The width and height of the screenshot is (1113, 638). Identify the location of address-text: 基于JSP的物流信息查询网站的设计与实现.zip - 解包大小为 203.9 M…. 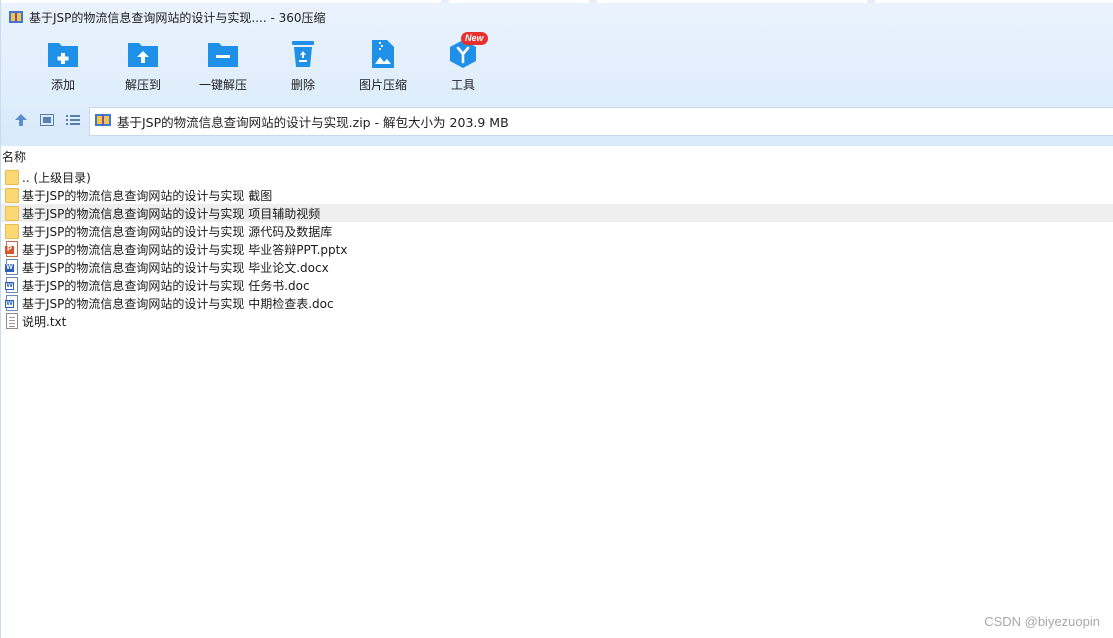
(313, 122).